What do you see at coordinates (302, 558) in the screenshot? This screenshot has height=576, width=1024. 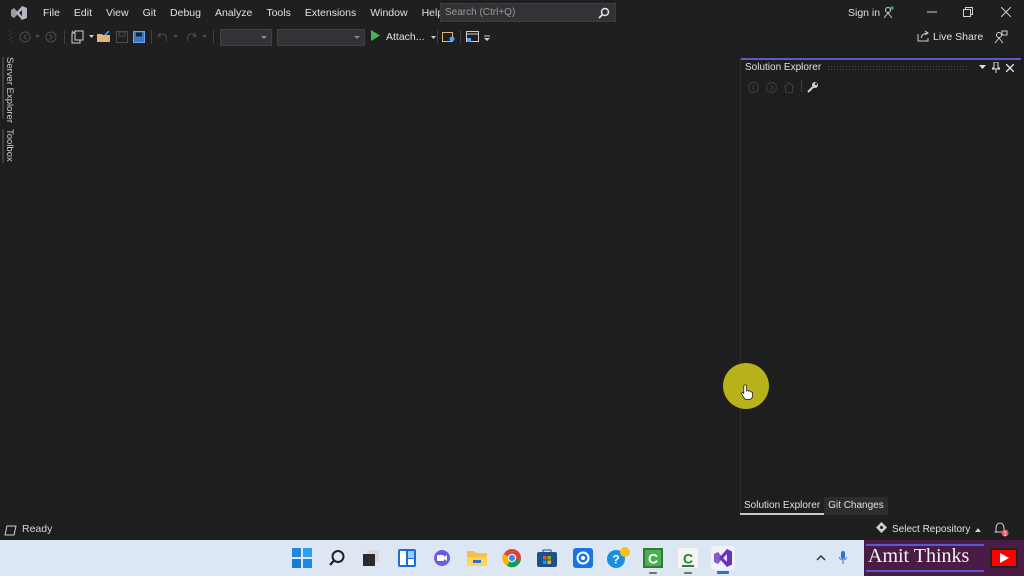 I see `taskbar-start` at bounding box center [302, 558].